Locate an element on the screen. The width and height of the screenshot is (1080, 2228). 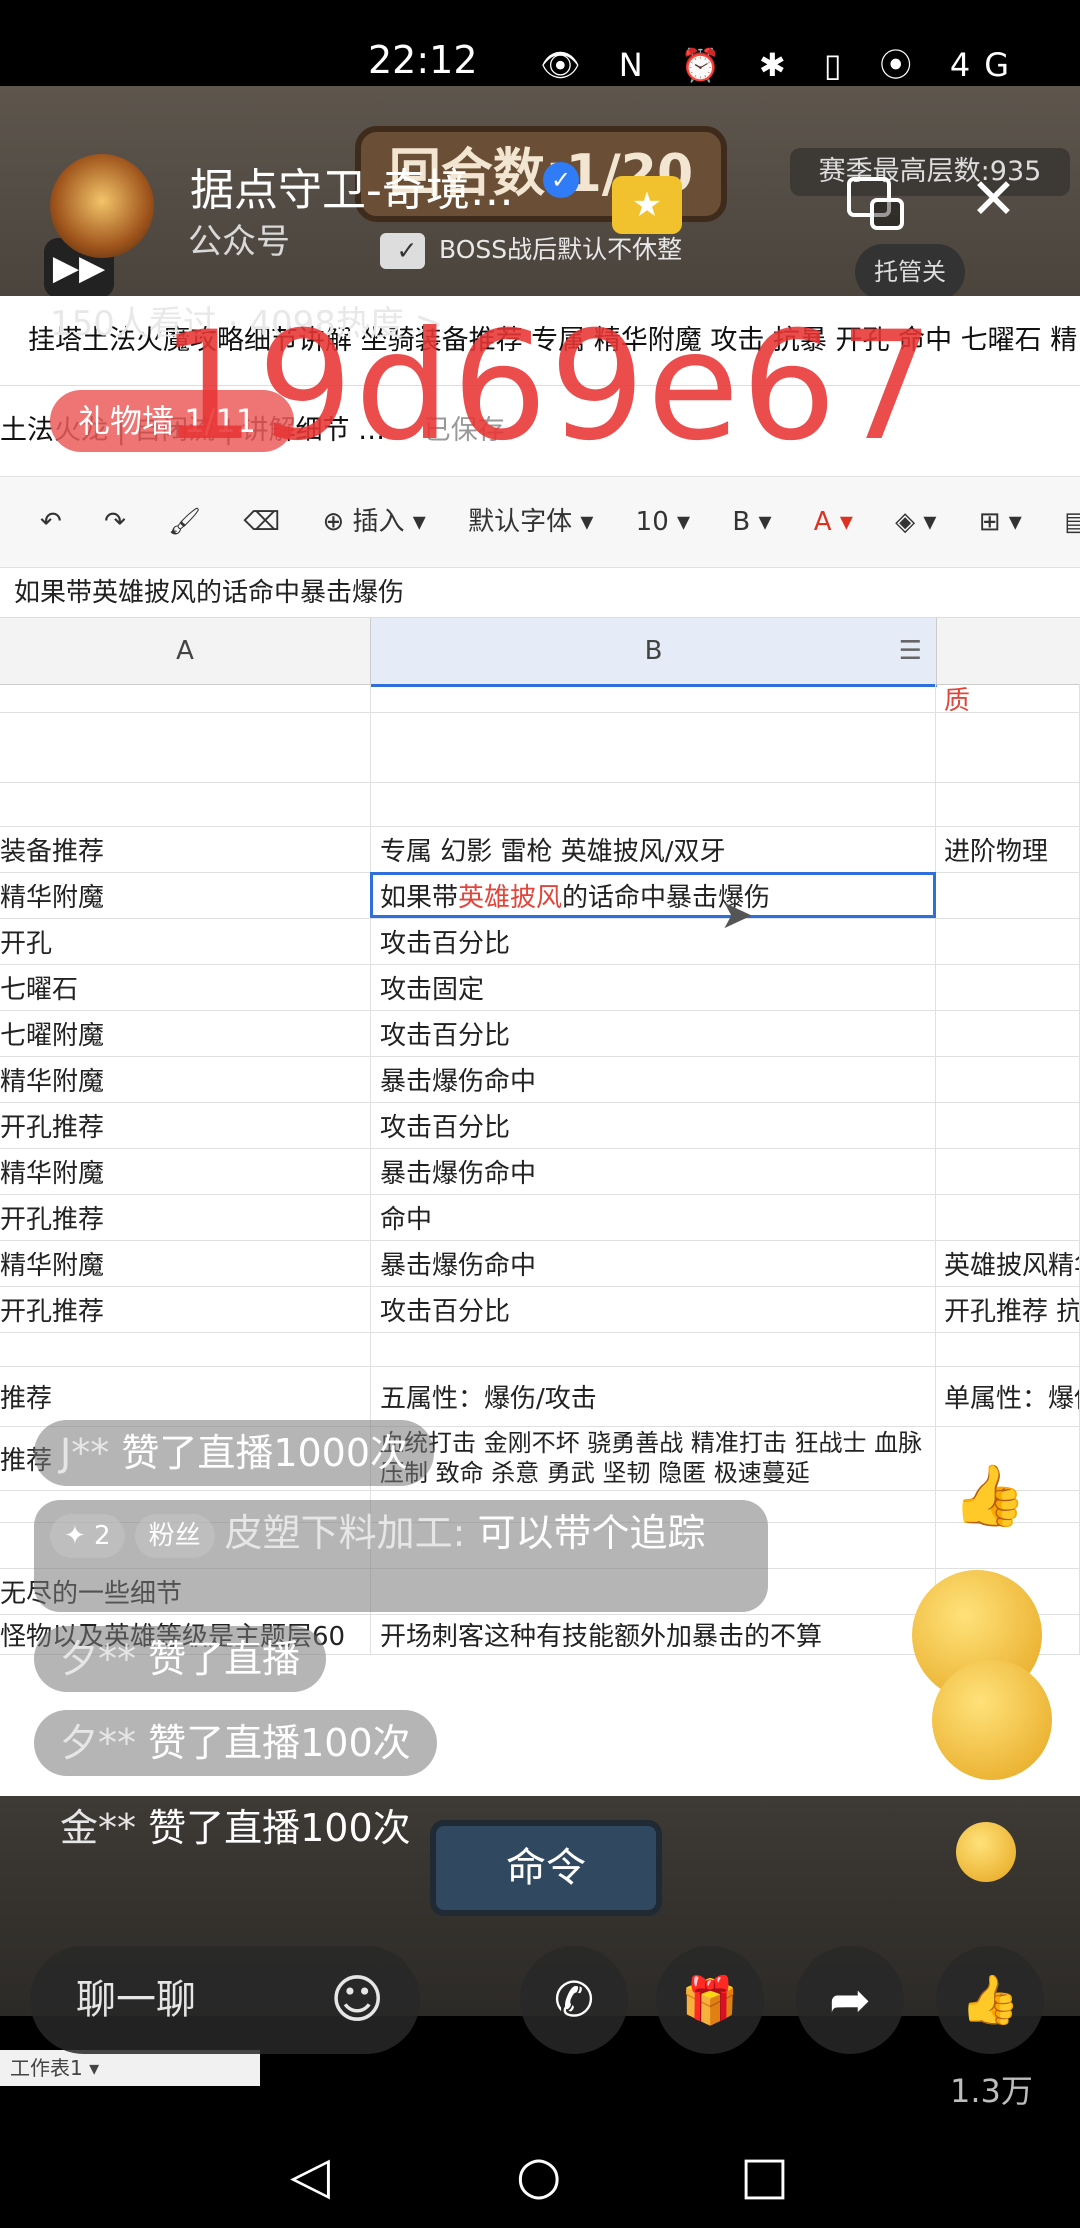
close-icon: ✕ is located at coordinates (993, 200).